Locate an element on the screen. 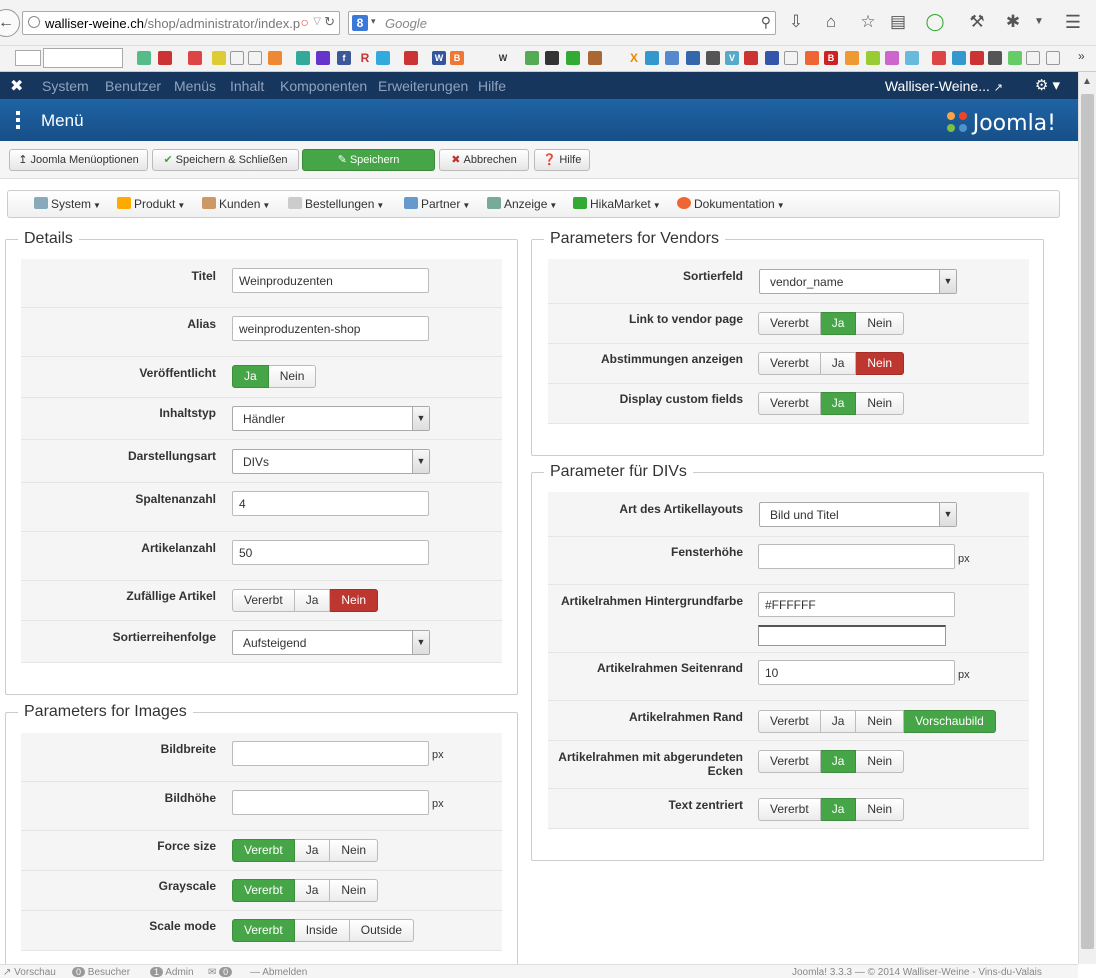 Image resolution: width=1096 pixels, height=978 pixels. twitter-icon is located at coordinates (383, 58).